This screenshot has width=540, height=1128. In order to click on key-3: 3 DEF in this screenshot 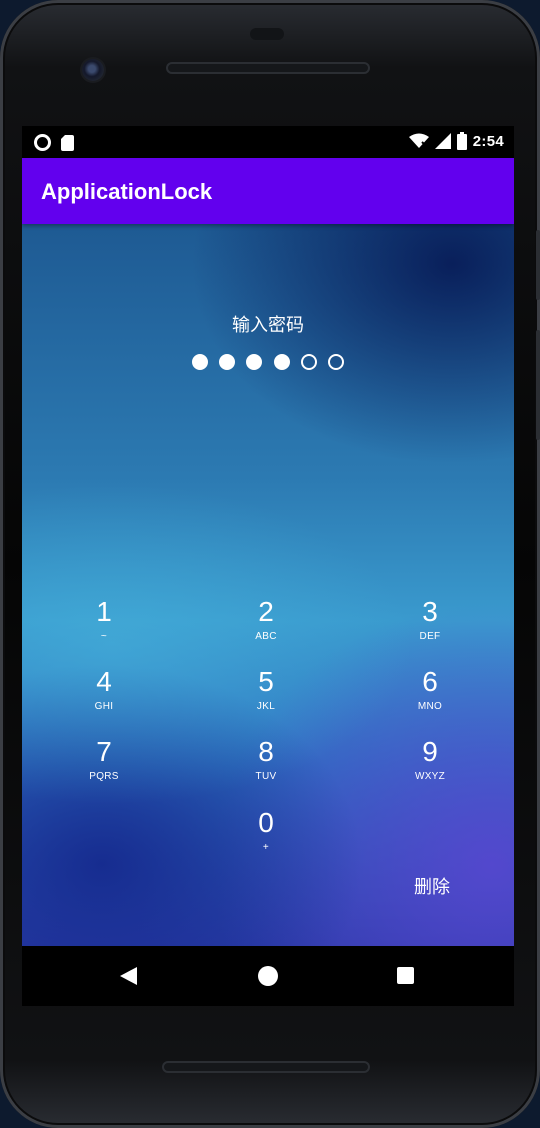, I will do `click(430, 630)`.